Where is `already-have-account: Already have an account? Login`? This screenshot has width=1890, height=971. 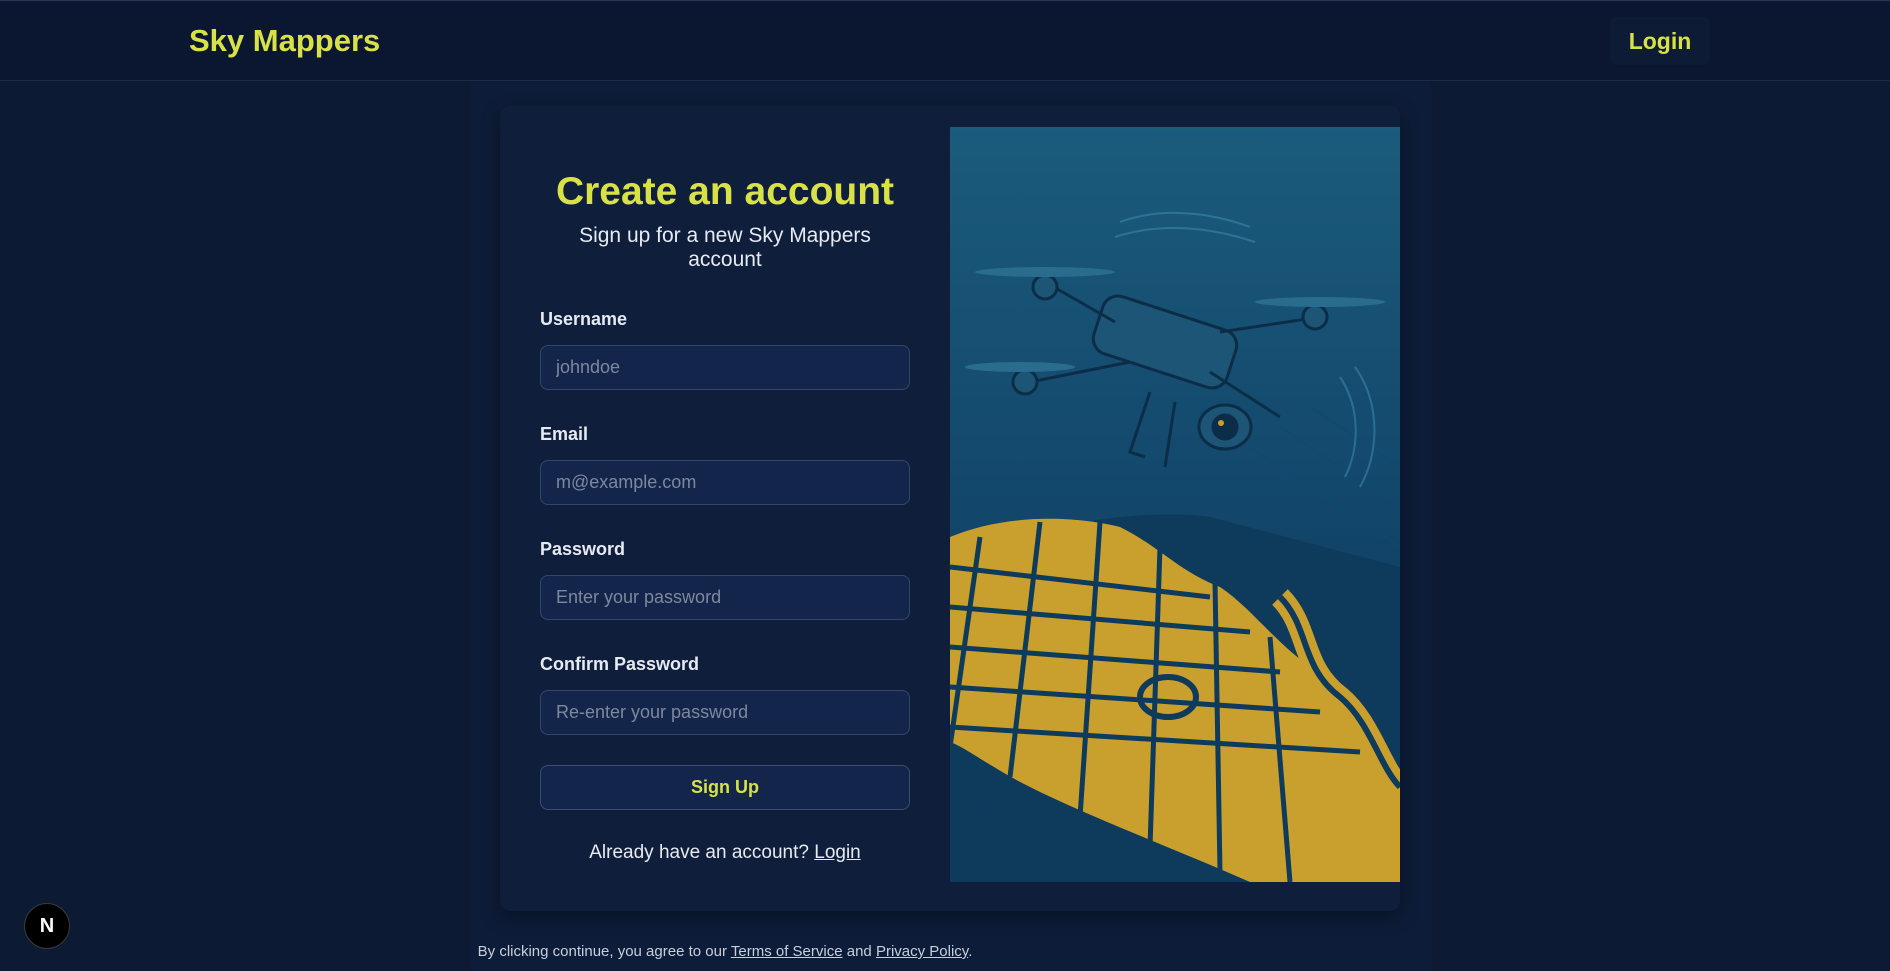
already-have-account: Already have an account? Login is located at coordinates (725, 853).